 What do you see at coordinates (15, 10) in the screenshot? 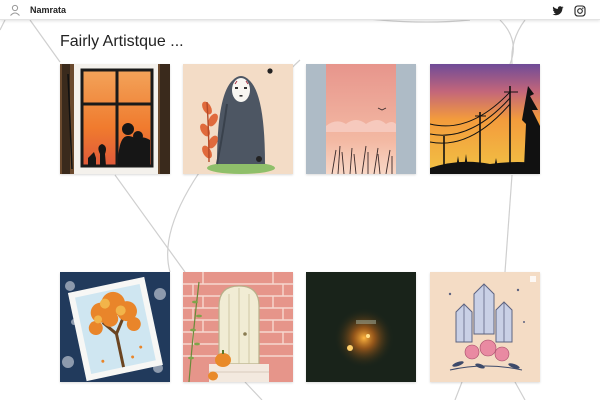
I see `user-icon` at bounding box center [15, 10].